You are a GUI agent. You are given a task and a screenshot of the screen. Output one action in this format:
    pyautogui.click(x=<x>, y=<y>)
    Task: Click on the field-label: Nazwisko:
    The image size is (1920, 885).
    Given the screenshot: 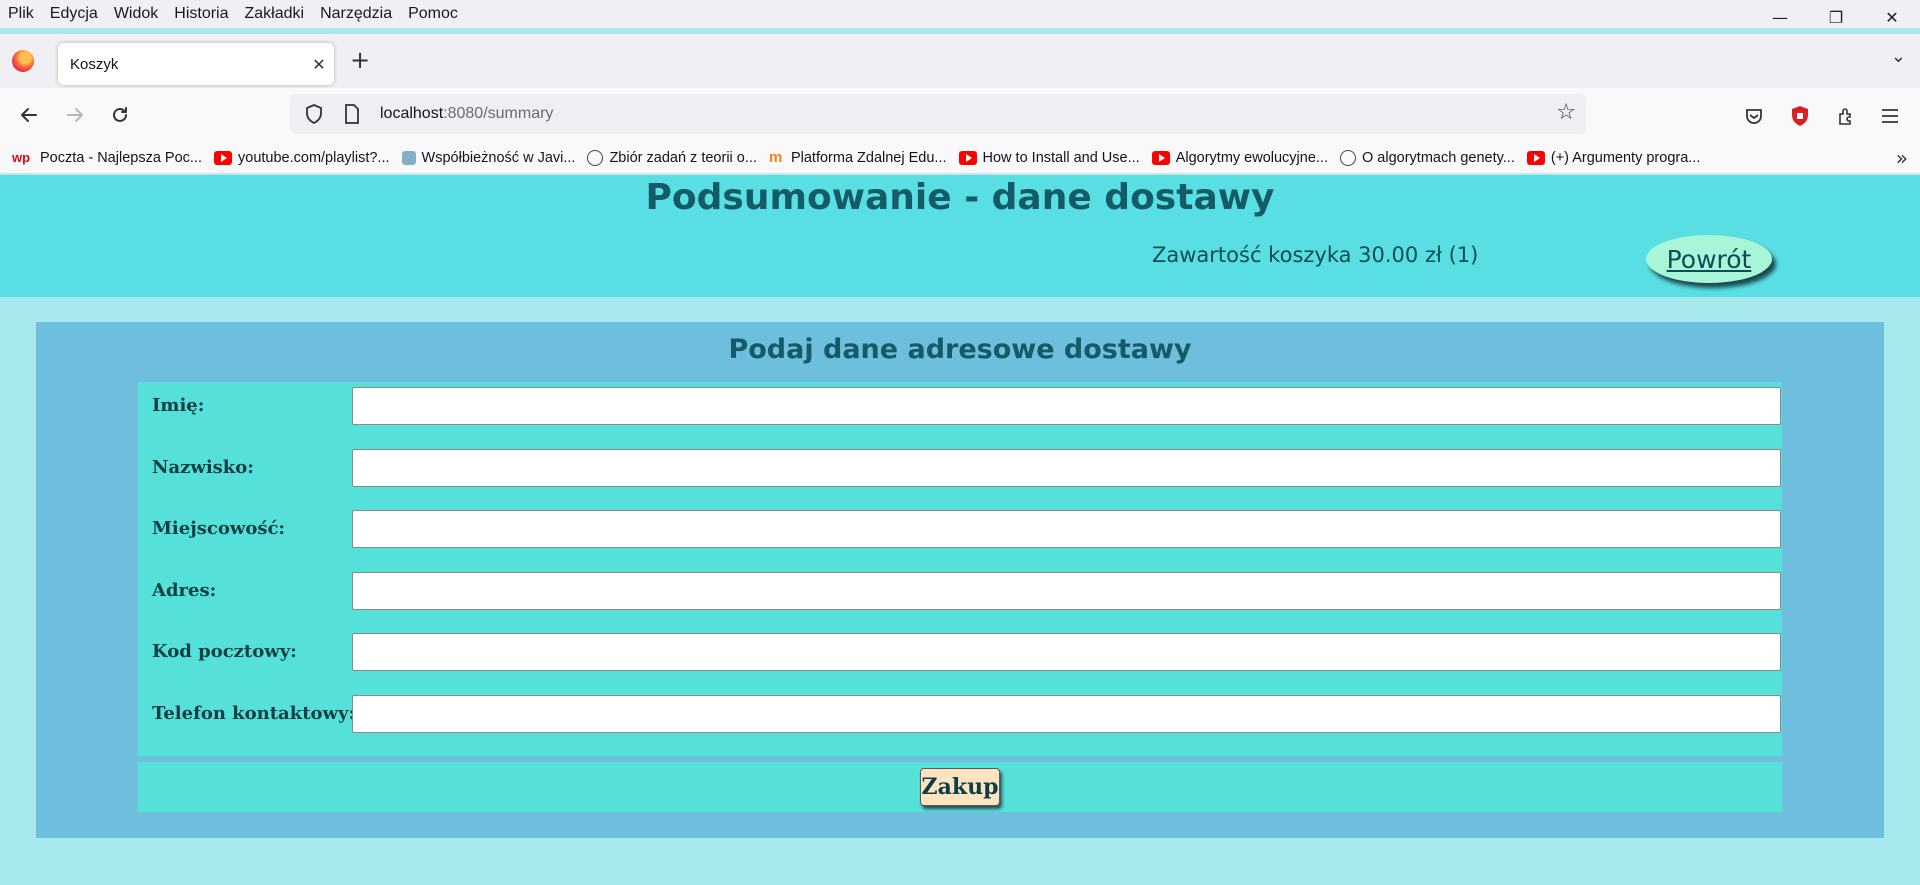 What is the action you would take?
    pyautogui.click(x=203, y=467)
    